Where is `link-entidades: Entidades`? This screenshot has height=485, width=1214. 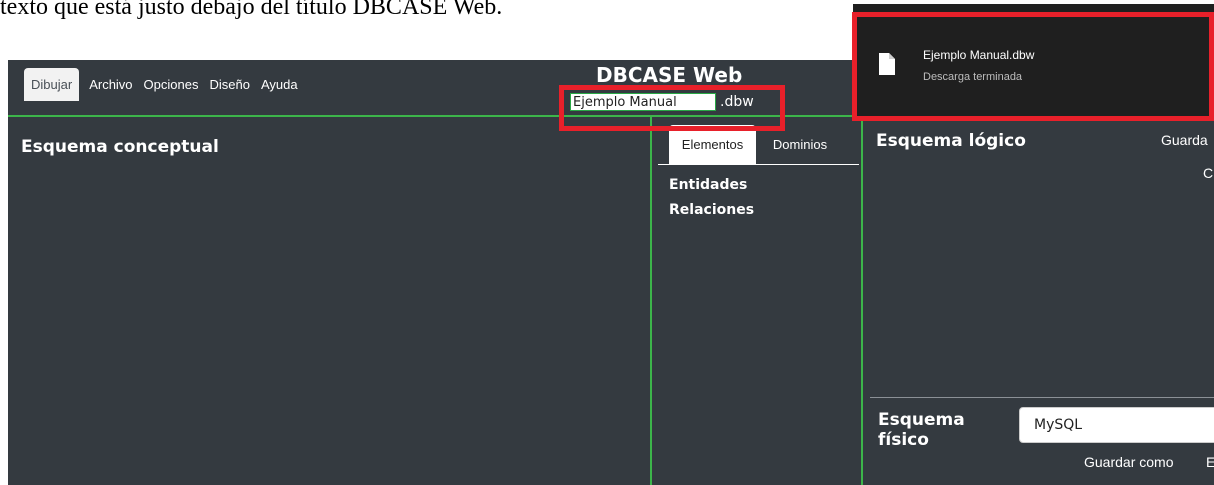
link-entidades: Entidades is located at coordinates (708, 185).